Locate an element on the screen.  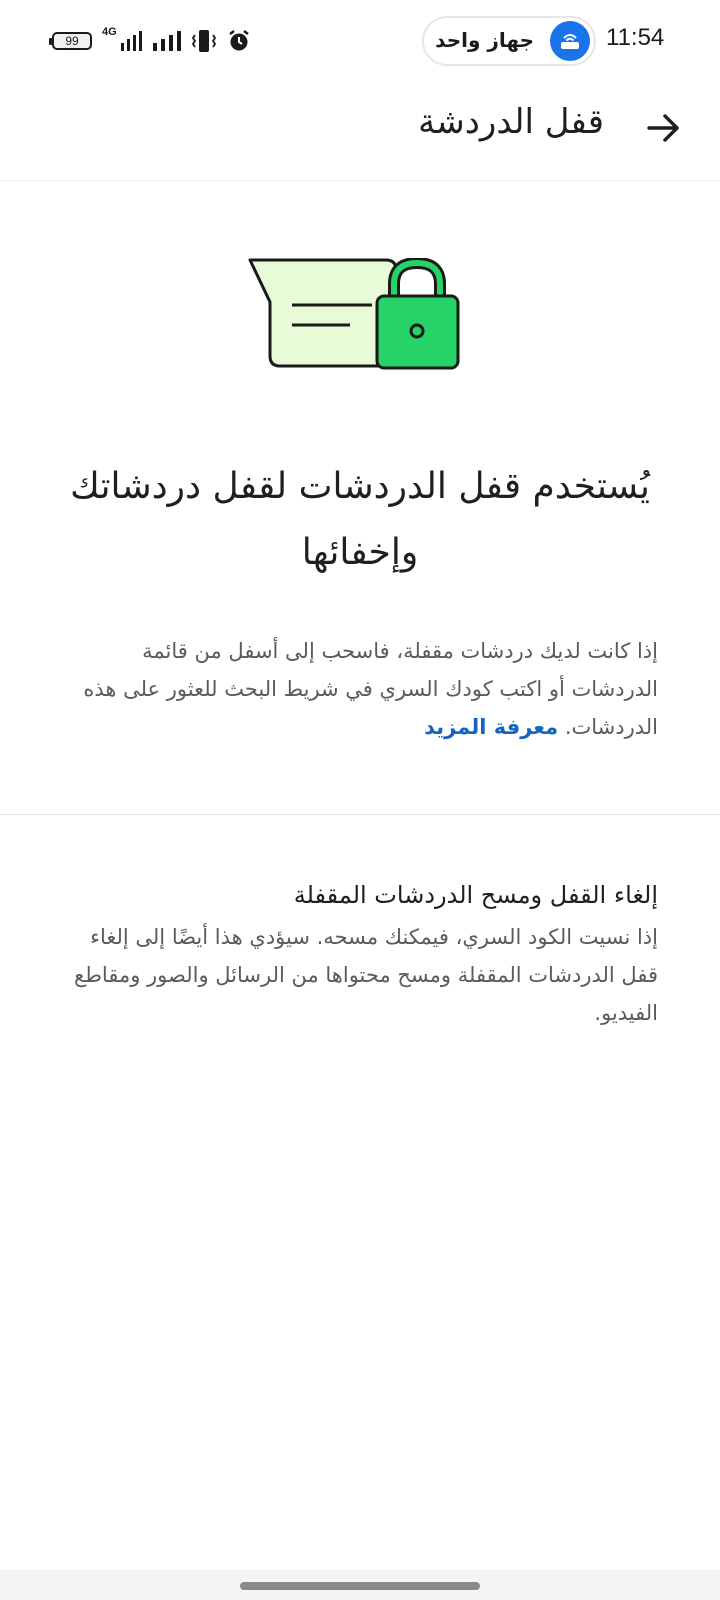
gesture-nav-bar is located at coordinates (360, 1585).